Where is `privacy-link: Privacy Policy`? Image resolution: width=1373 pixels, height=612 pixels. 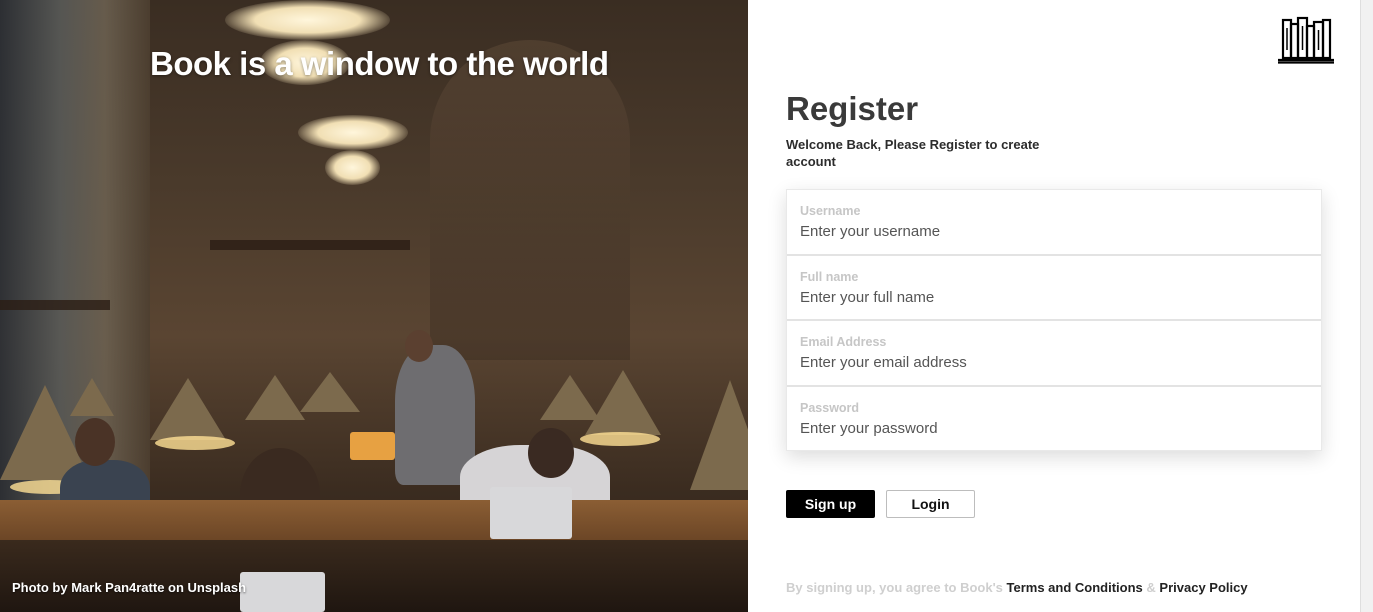 privacy-link: Privacy Policy is located at coordinates (1203, 587).